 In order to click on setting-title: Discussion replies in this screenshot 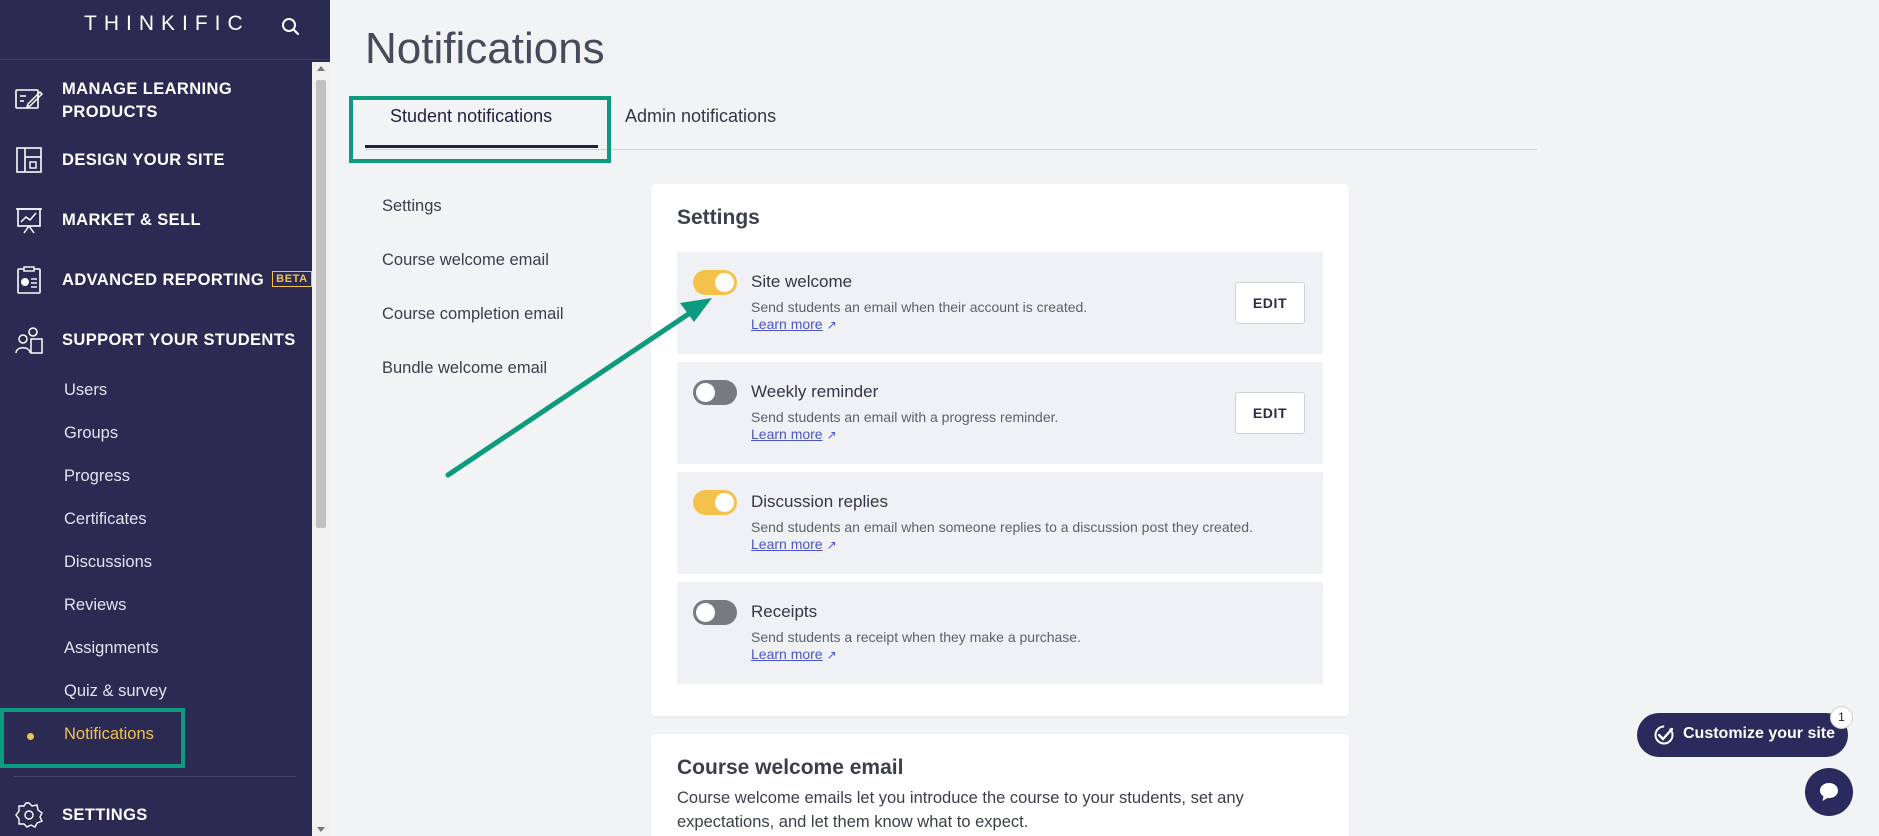, I will do `click(819, 501)`.